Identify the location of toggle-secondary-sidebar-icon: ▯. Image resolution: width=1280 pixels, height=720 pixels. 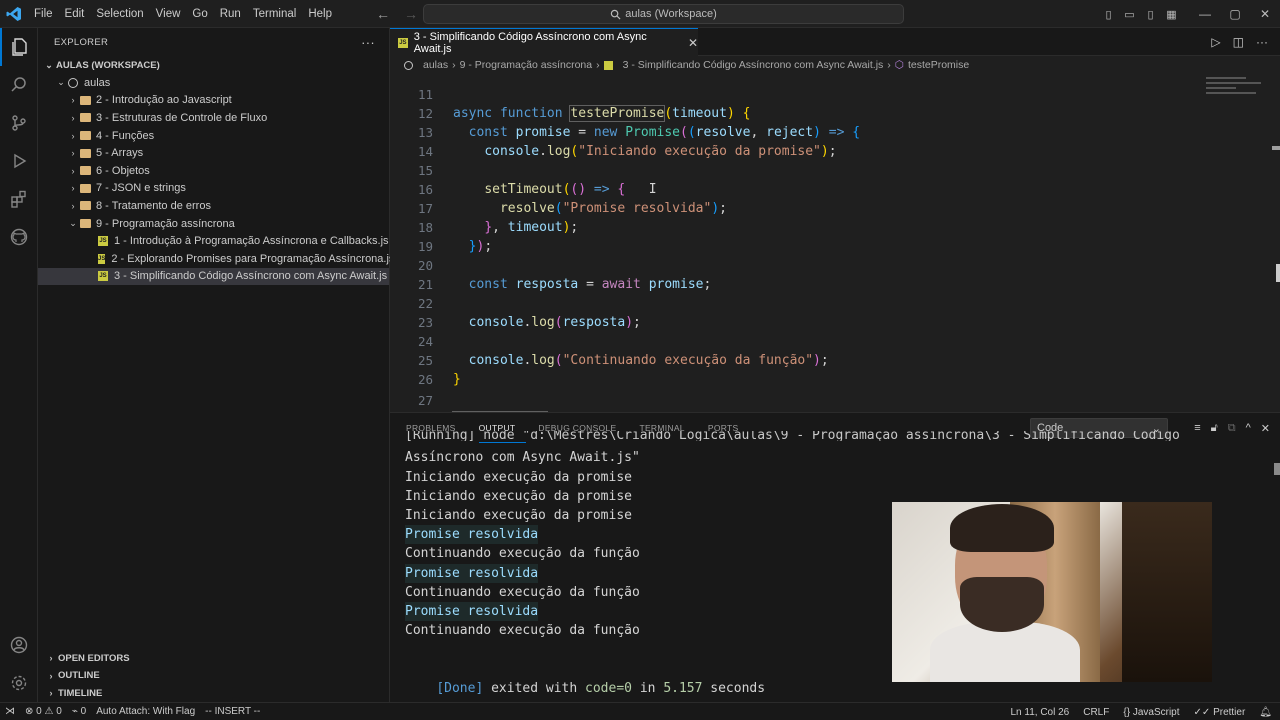
(1150, 14).